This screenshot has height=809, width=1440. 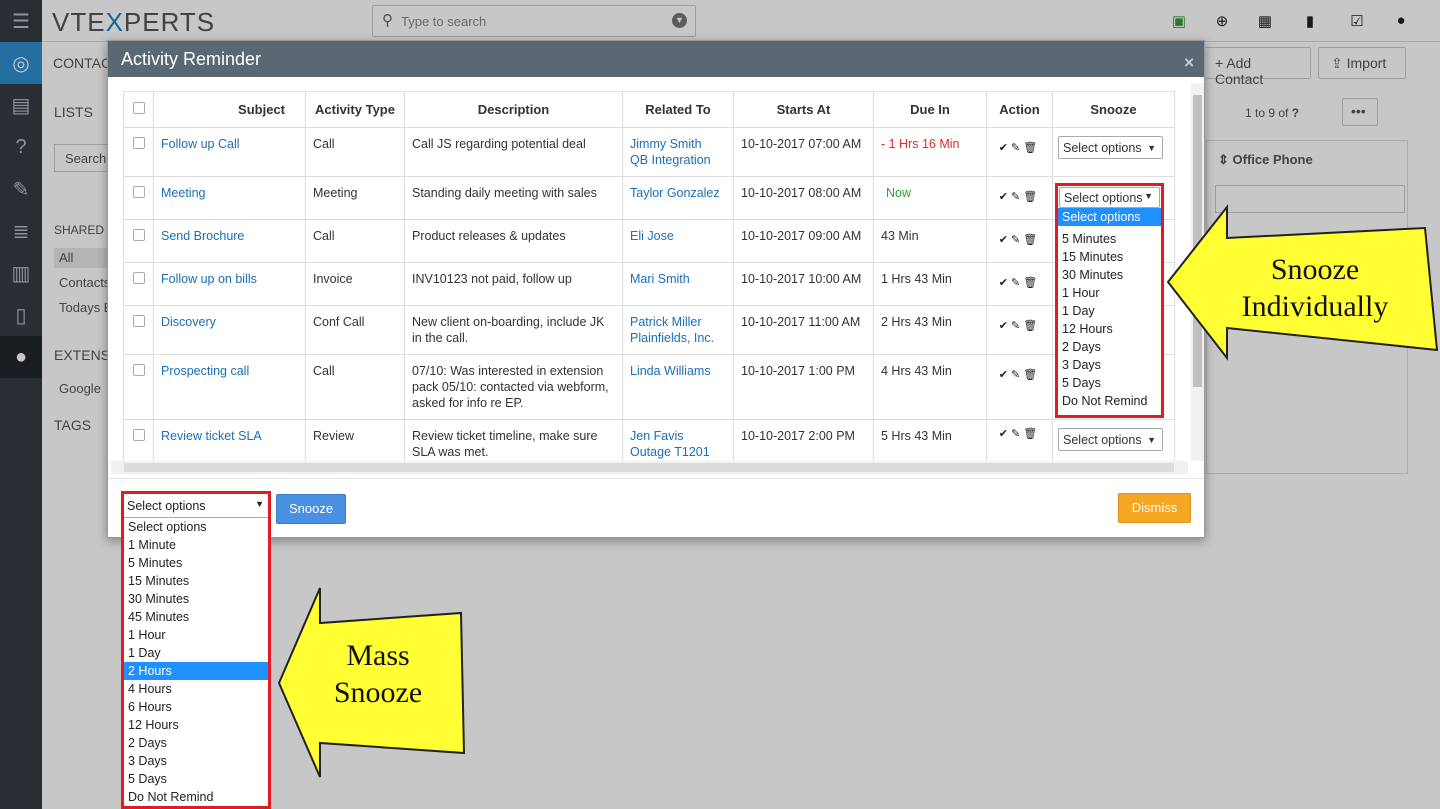 What do you see at coordinates (196, 599) in the screenshot?
I see `mass-snooze-option: 30 Minutes` at bounding box center [196, 599].